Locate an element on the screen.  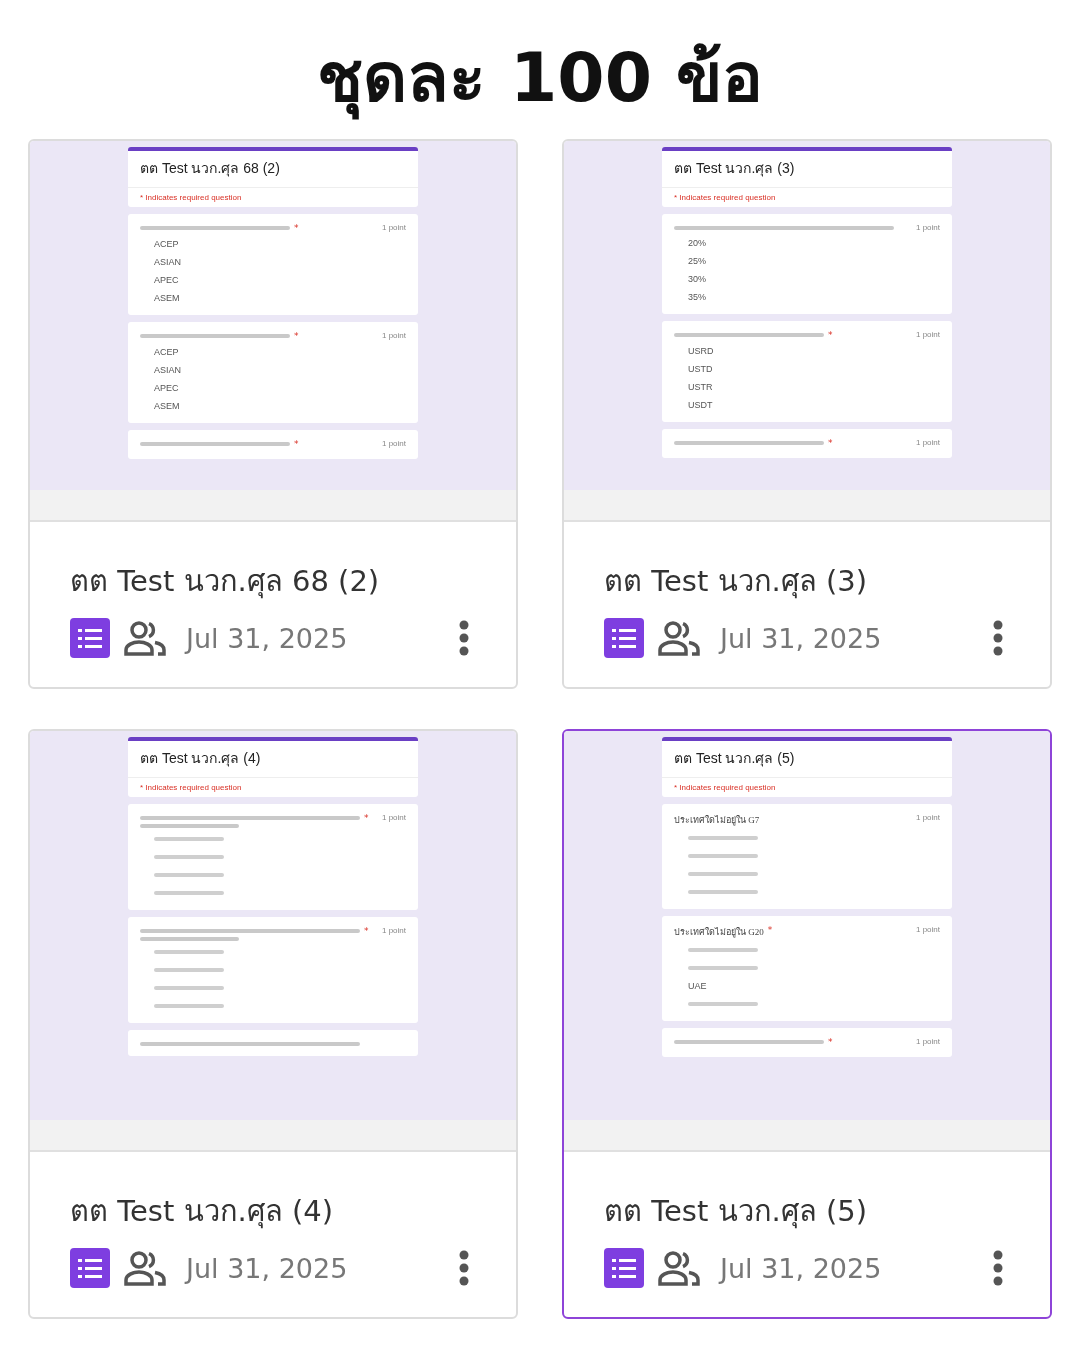
option-label: USDT is located at coordinates (700, 406).